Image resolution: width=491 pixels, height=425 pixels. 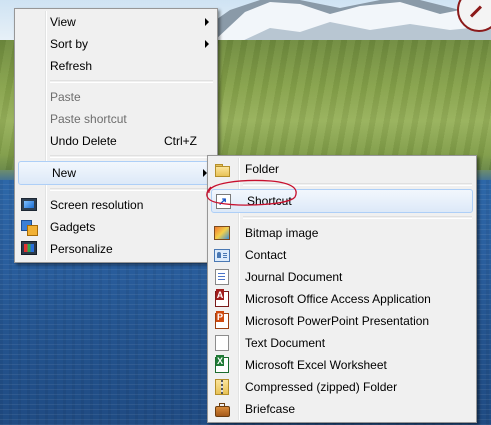 I want to click on new-item-access-application: Microsoft Office Access Application, so click(x=342, y=299).